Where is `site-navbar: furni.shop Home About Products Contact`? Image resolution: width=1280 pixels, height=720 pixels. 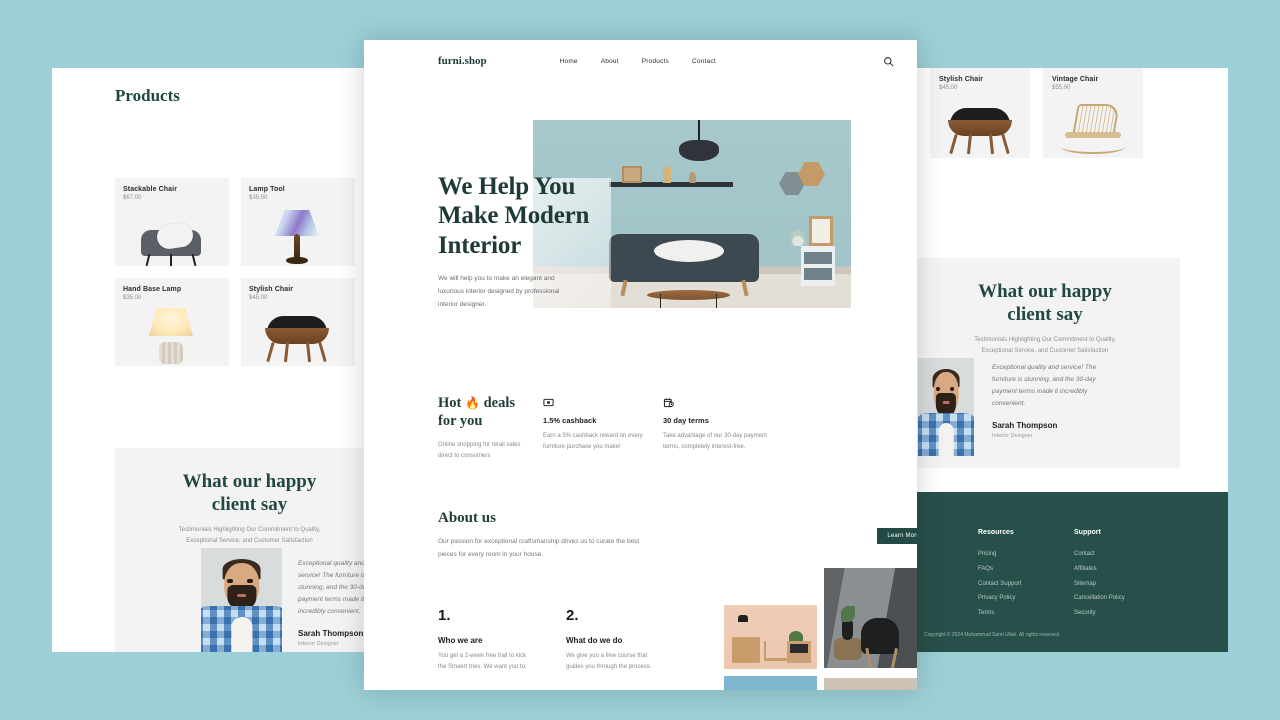
site-navbar: furni.shop Home About Products Contact is located at coordinates (640, 61).